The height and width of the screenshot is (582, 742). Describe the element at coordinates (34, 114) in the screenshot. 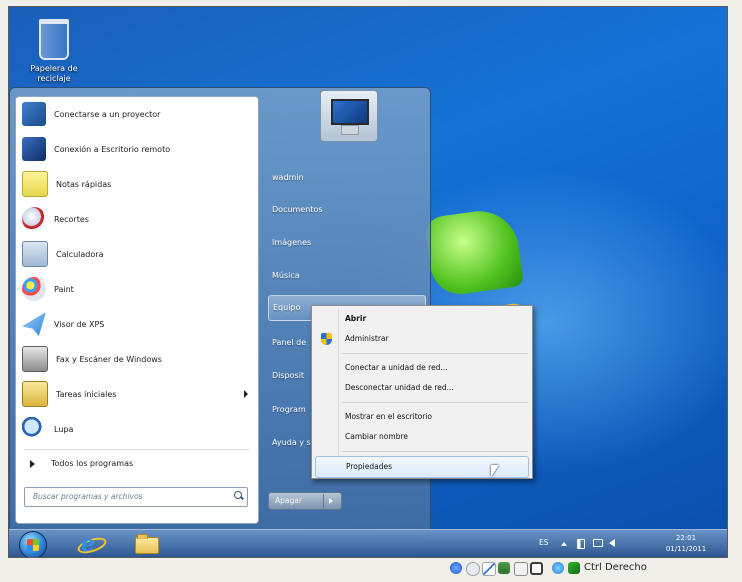

I see `projector-icon` at that location.